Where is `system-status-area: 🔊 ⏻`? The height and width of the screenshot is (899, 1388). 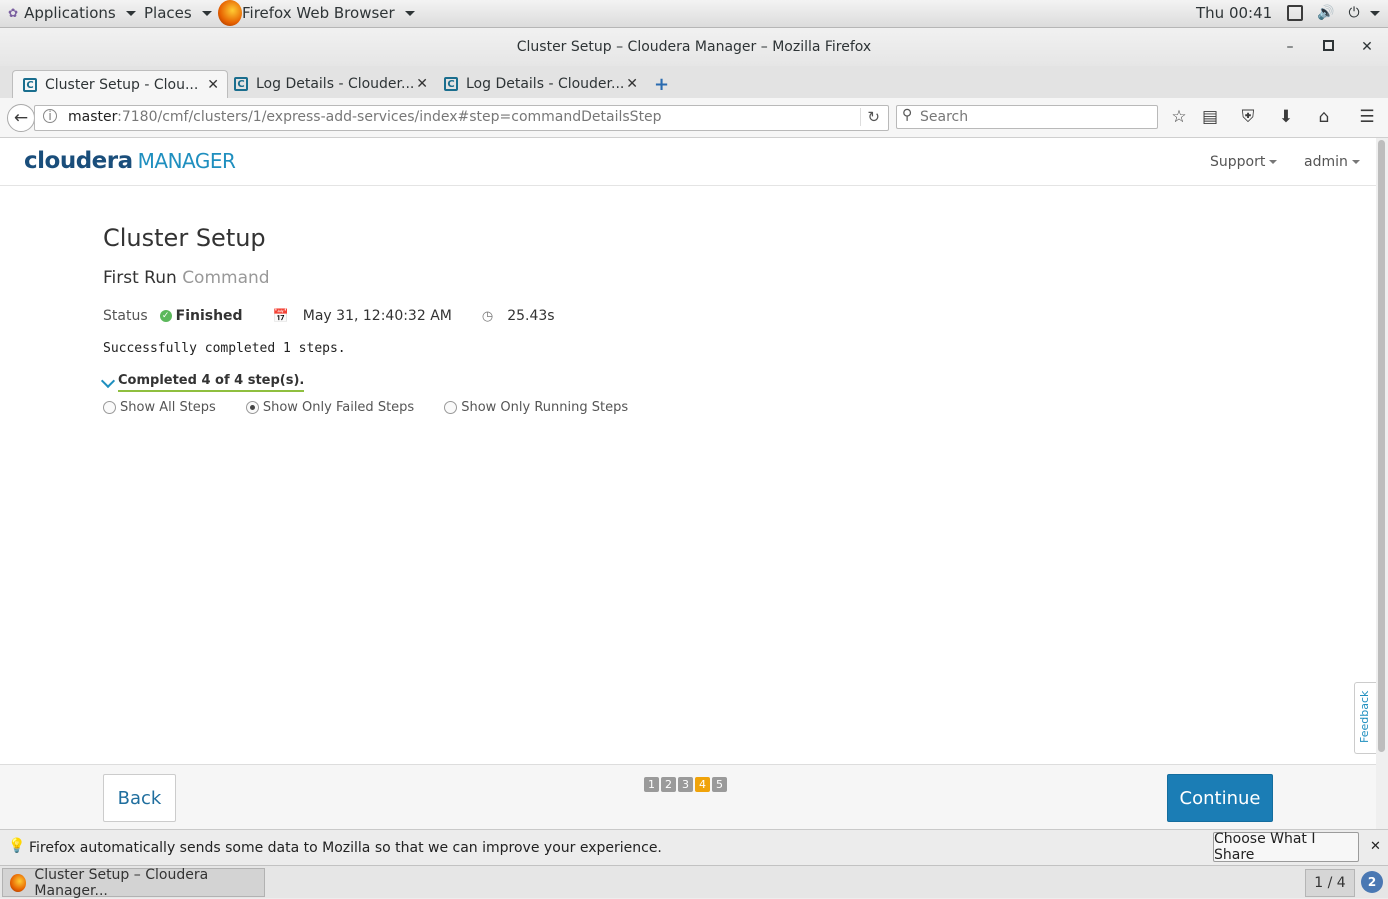 system-status-area: 🔊 ⏻ is located at coordinates (1333, 13).